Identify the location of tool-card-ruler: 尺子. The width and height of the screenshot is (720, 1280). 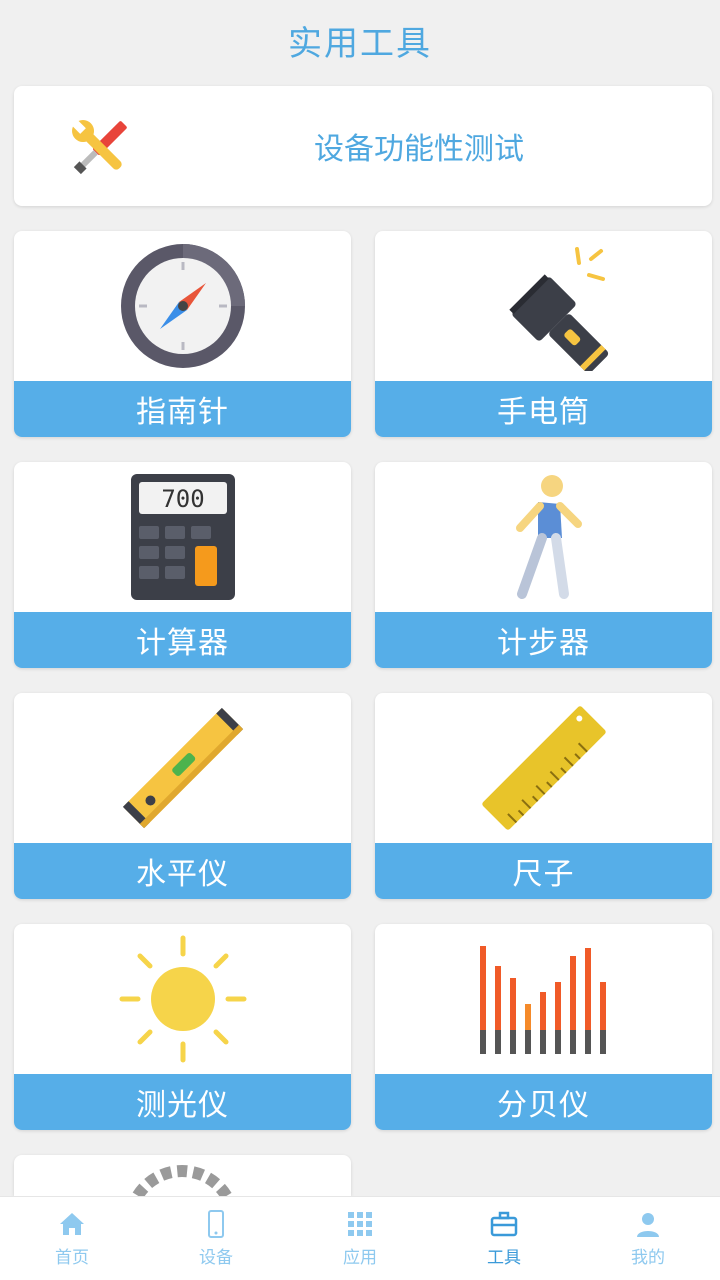
(543, 796).